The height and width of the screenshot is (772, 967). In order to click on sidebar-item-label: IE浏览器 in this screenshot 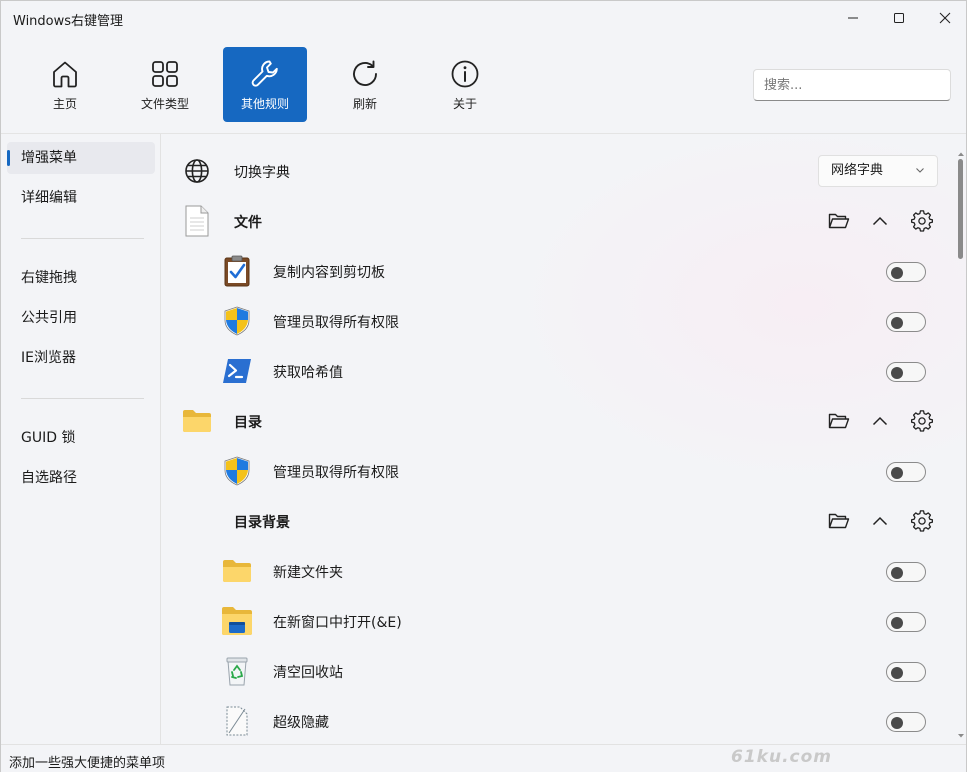, I will do `click(48, 358)`.